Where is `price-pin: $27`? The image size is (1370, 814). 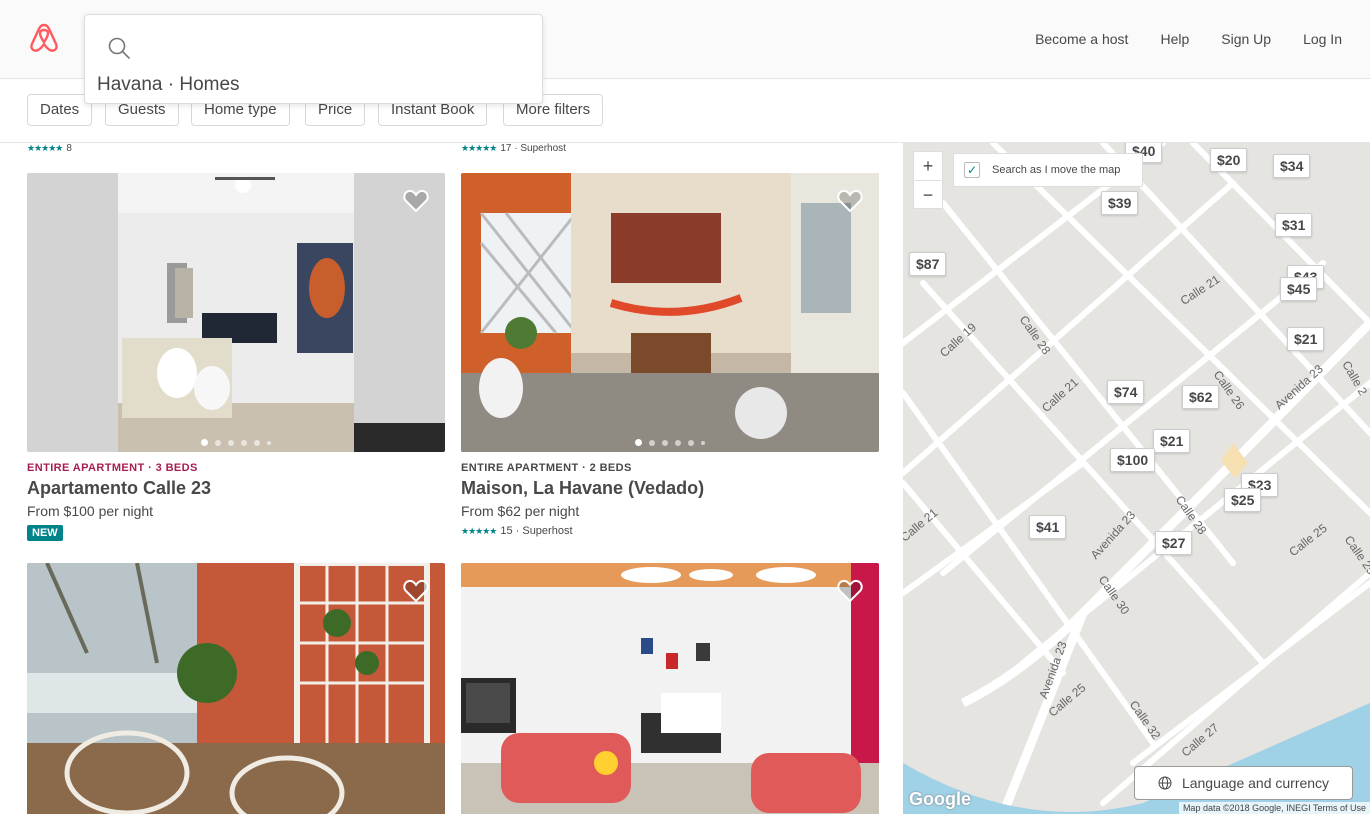 price-pin: $27 is located at coordinates (1174, 543).